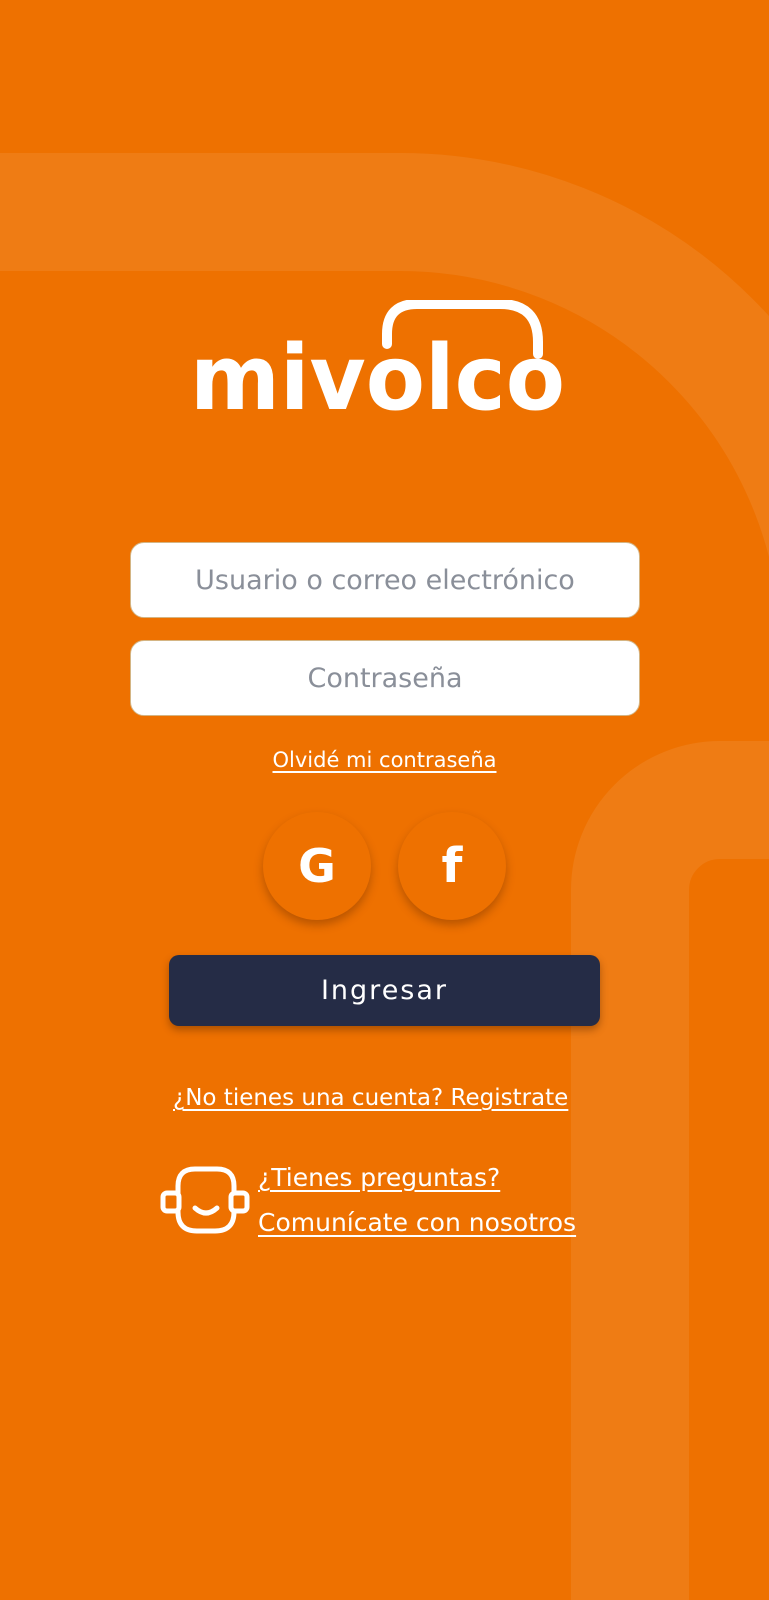  What do you see at coordinates (384, 760) in the screenshot?
I see `forgot-password-link: Olvidé mi contraseña` at bounding box center [384, 760].